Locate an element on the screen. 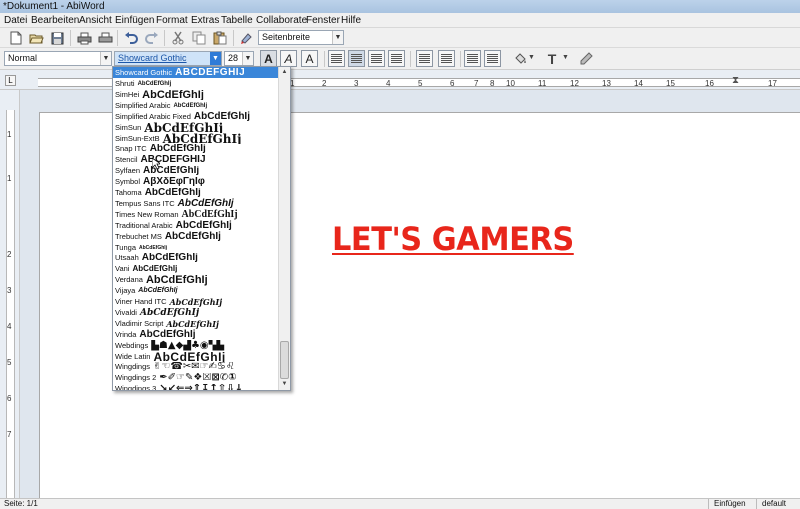  font-option: Vladimir Script AbCdEfGhIj is located at coordinates (196, 323).